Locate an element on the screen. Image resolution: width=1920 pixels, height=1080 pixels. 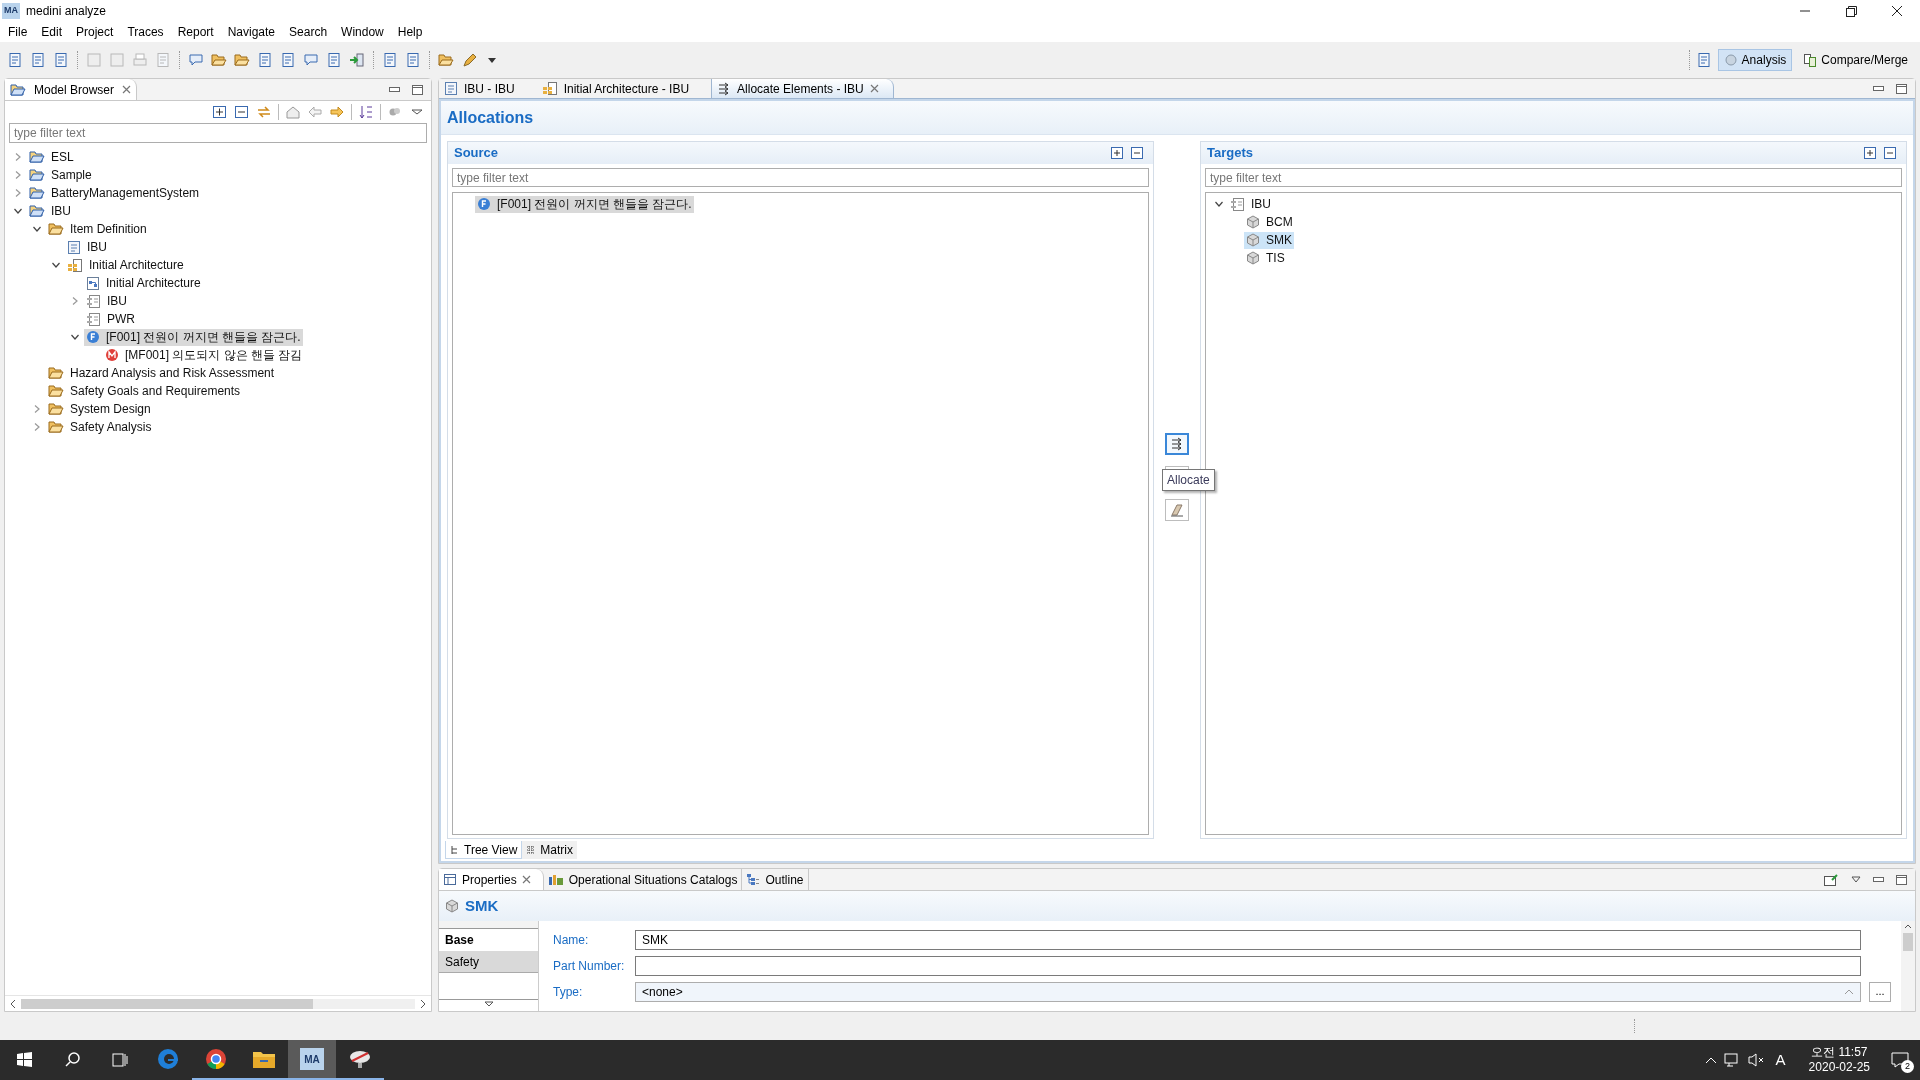
forward-icon is located at coordinates (337, 112).